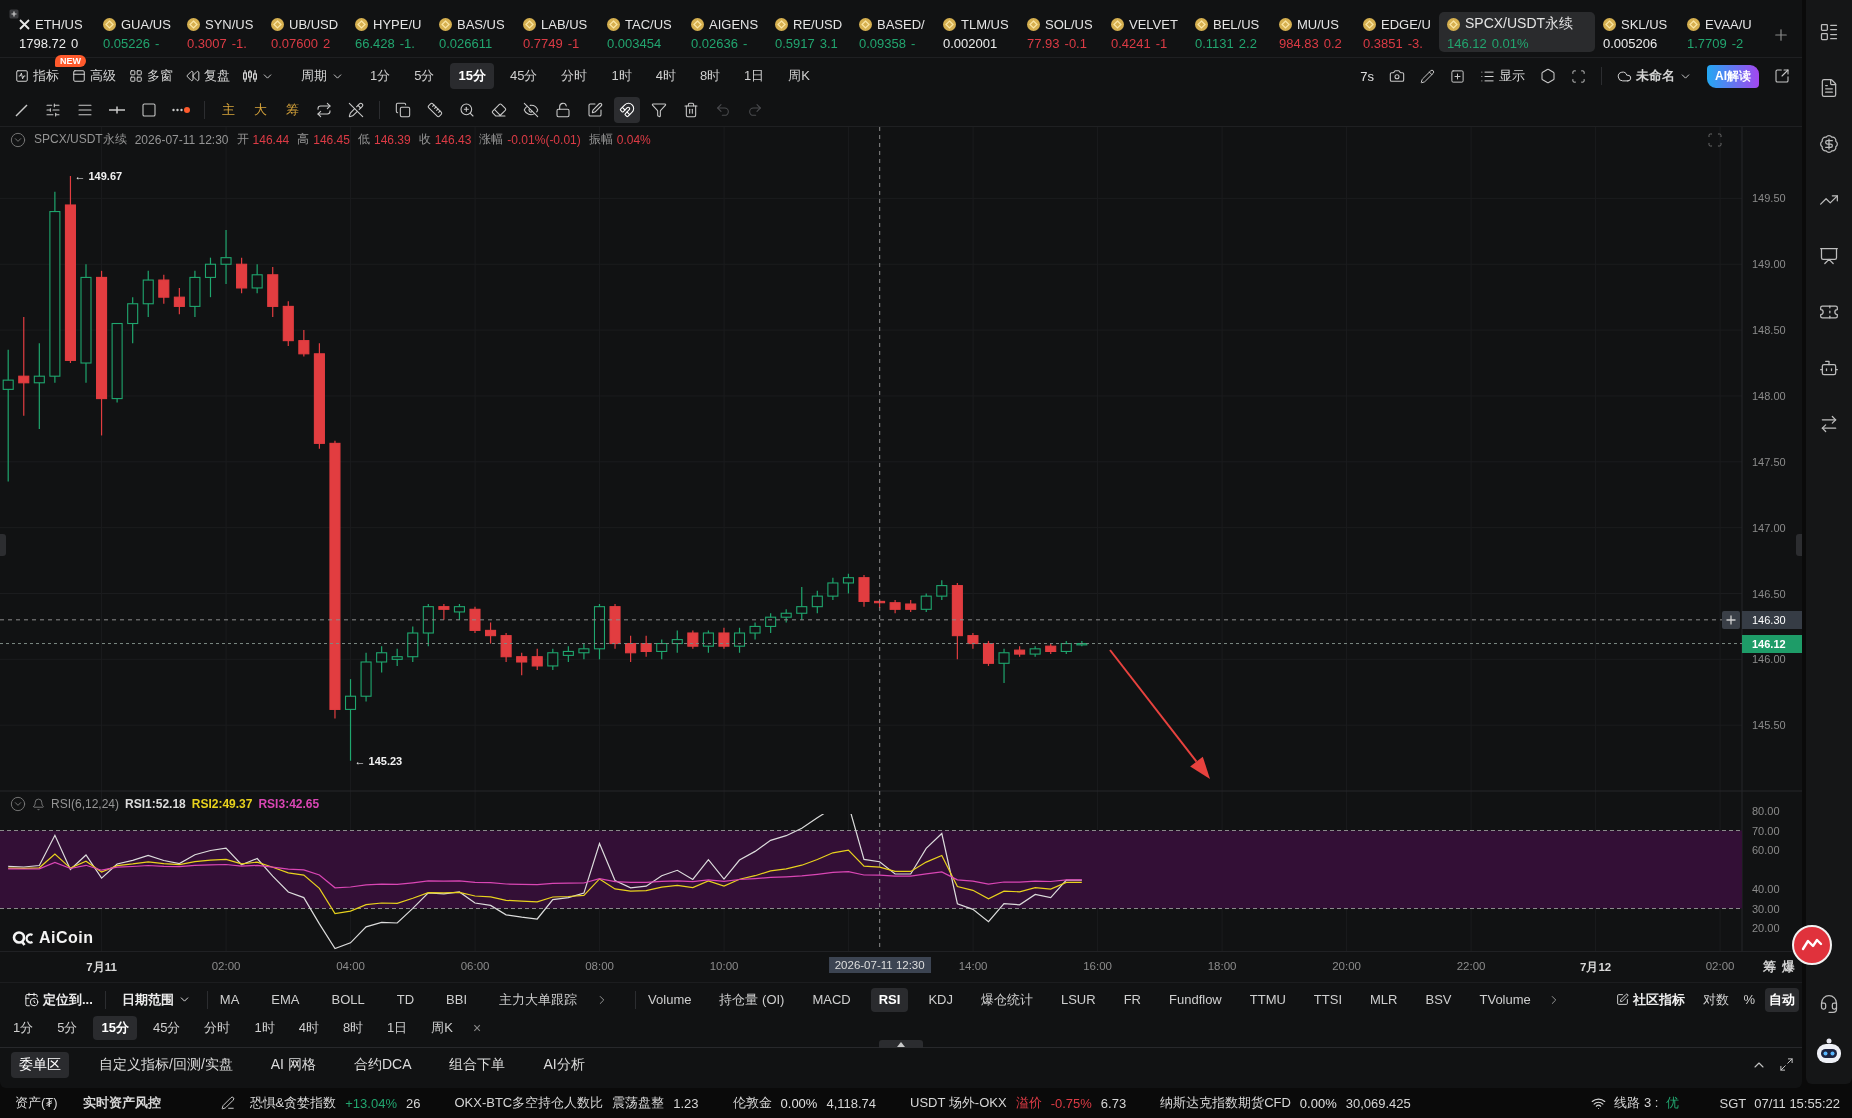  What do you see at coordinates (156, 999) in the screenshot?
I see `date-range-button: 日期范围` at bounding box center [156, 999].